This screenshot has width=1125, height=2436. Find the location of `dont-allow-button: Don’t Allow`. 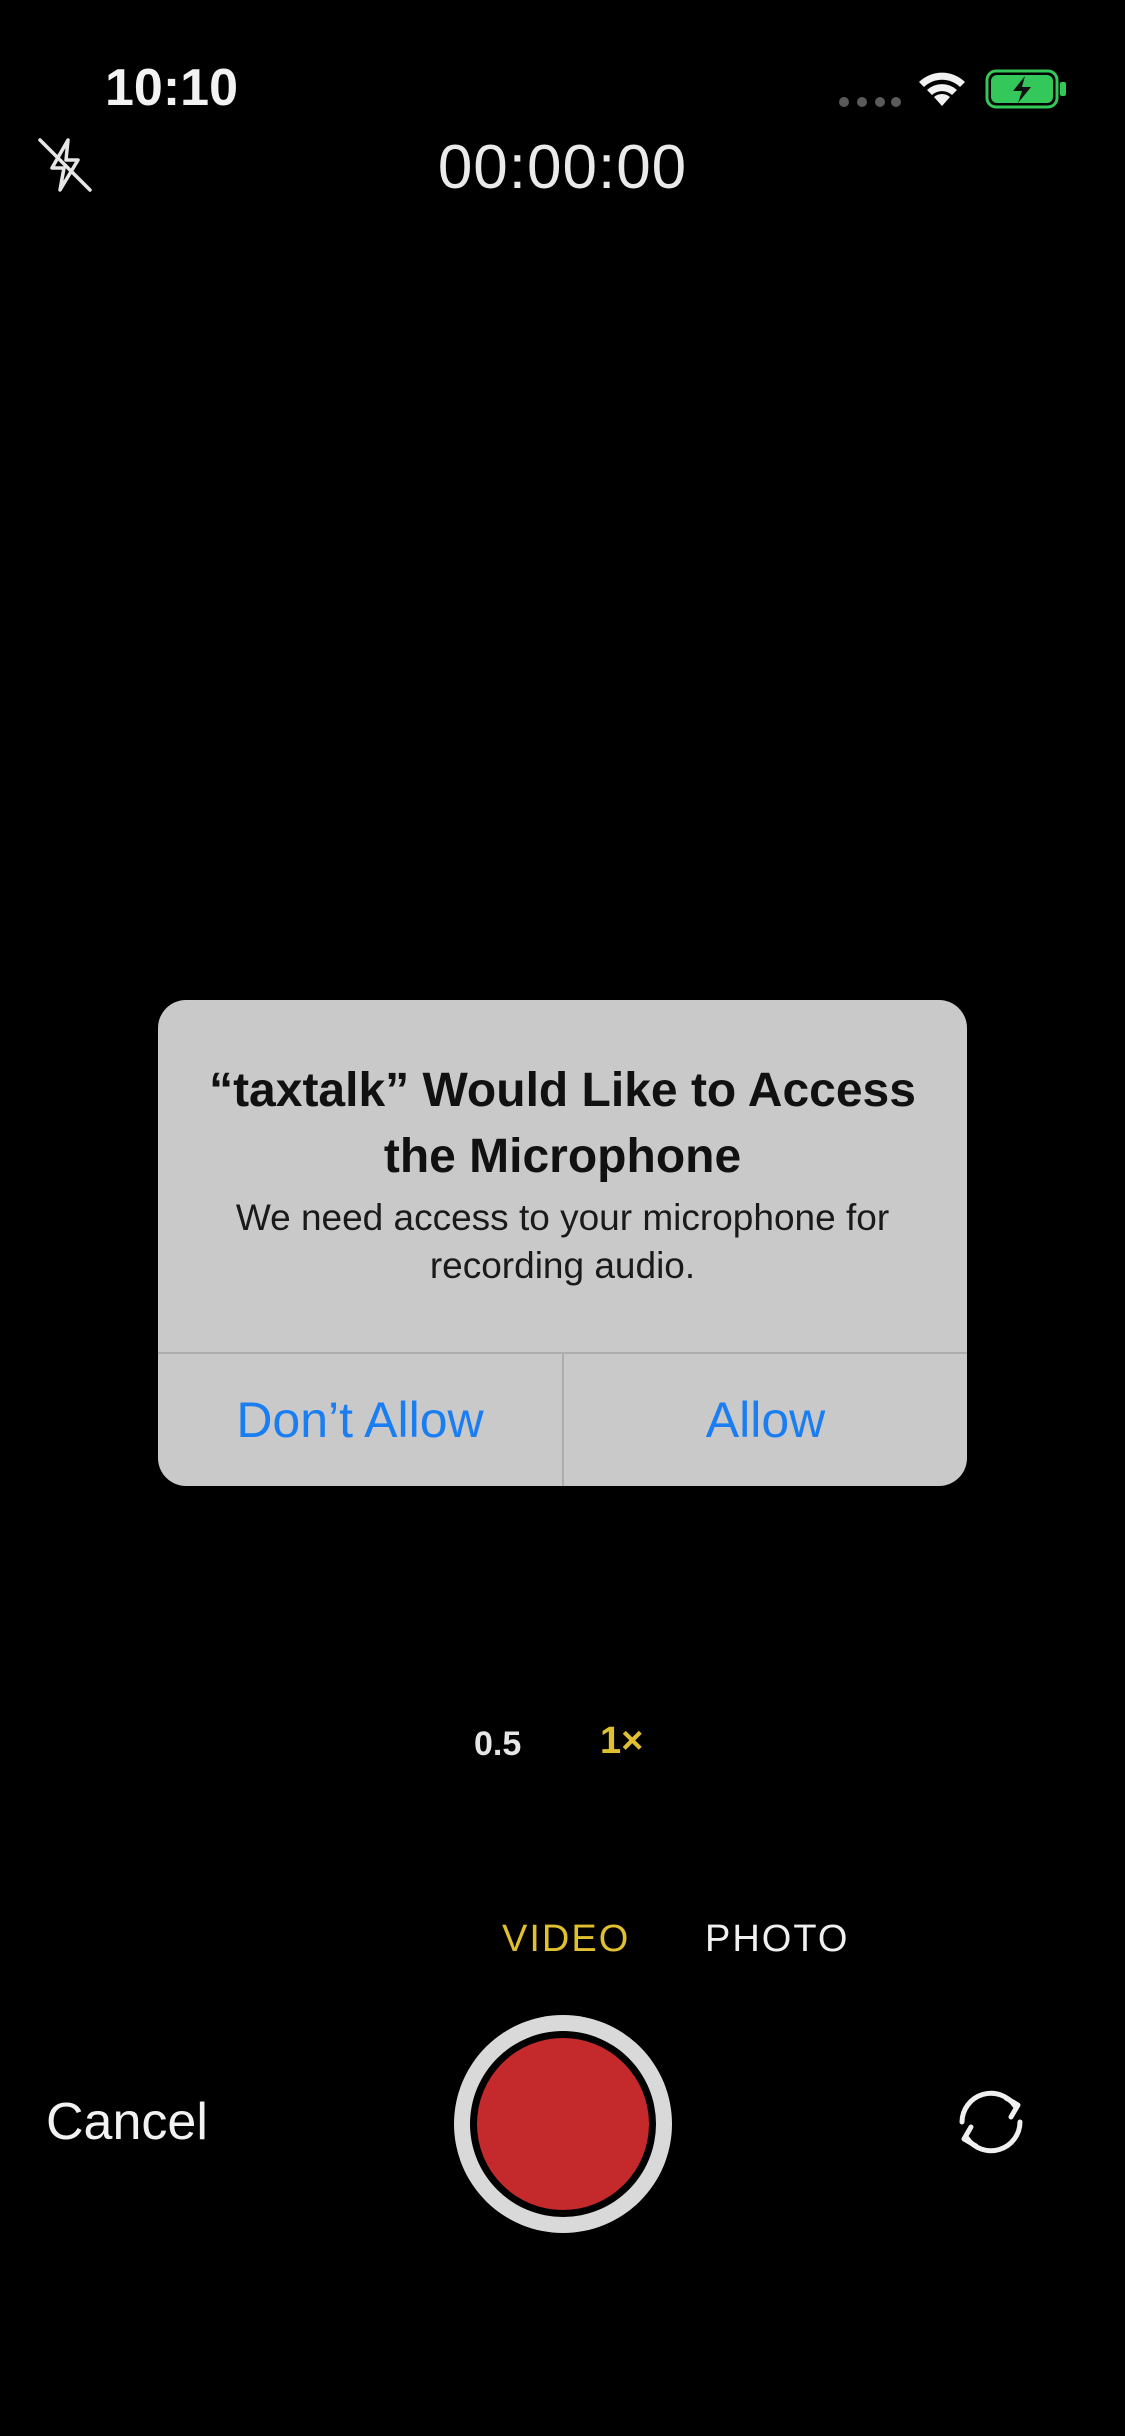

dont-allow-button: Don’t Allow is located at coordinates (360, 1420).